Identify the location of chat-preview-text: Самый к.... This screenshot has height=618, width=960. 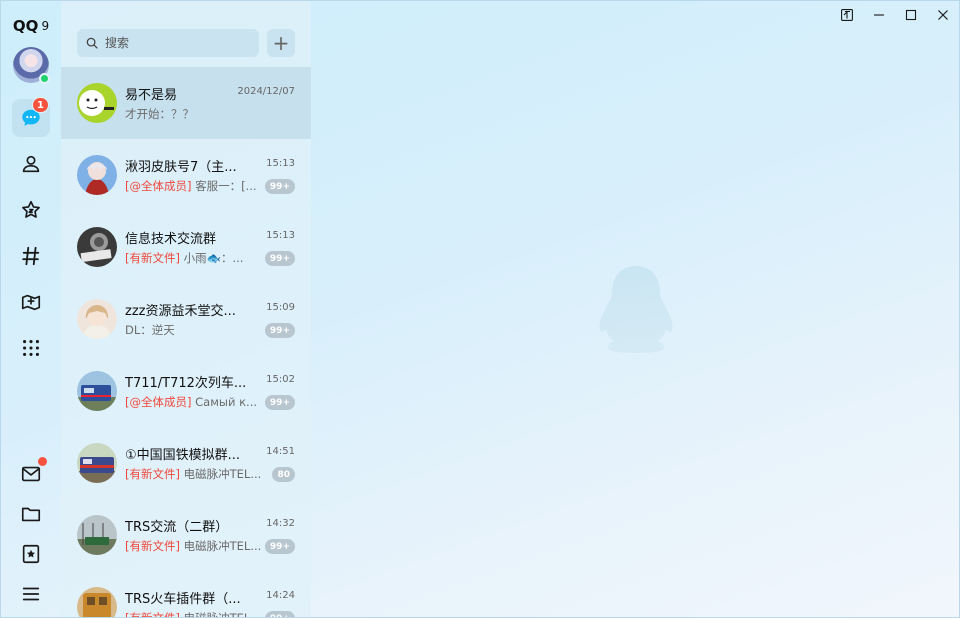
(224, 402).